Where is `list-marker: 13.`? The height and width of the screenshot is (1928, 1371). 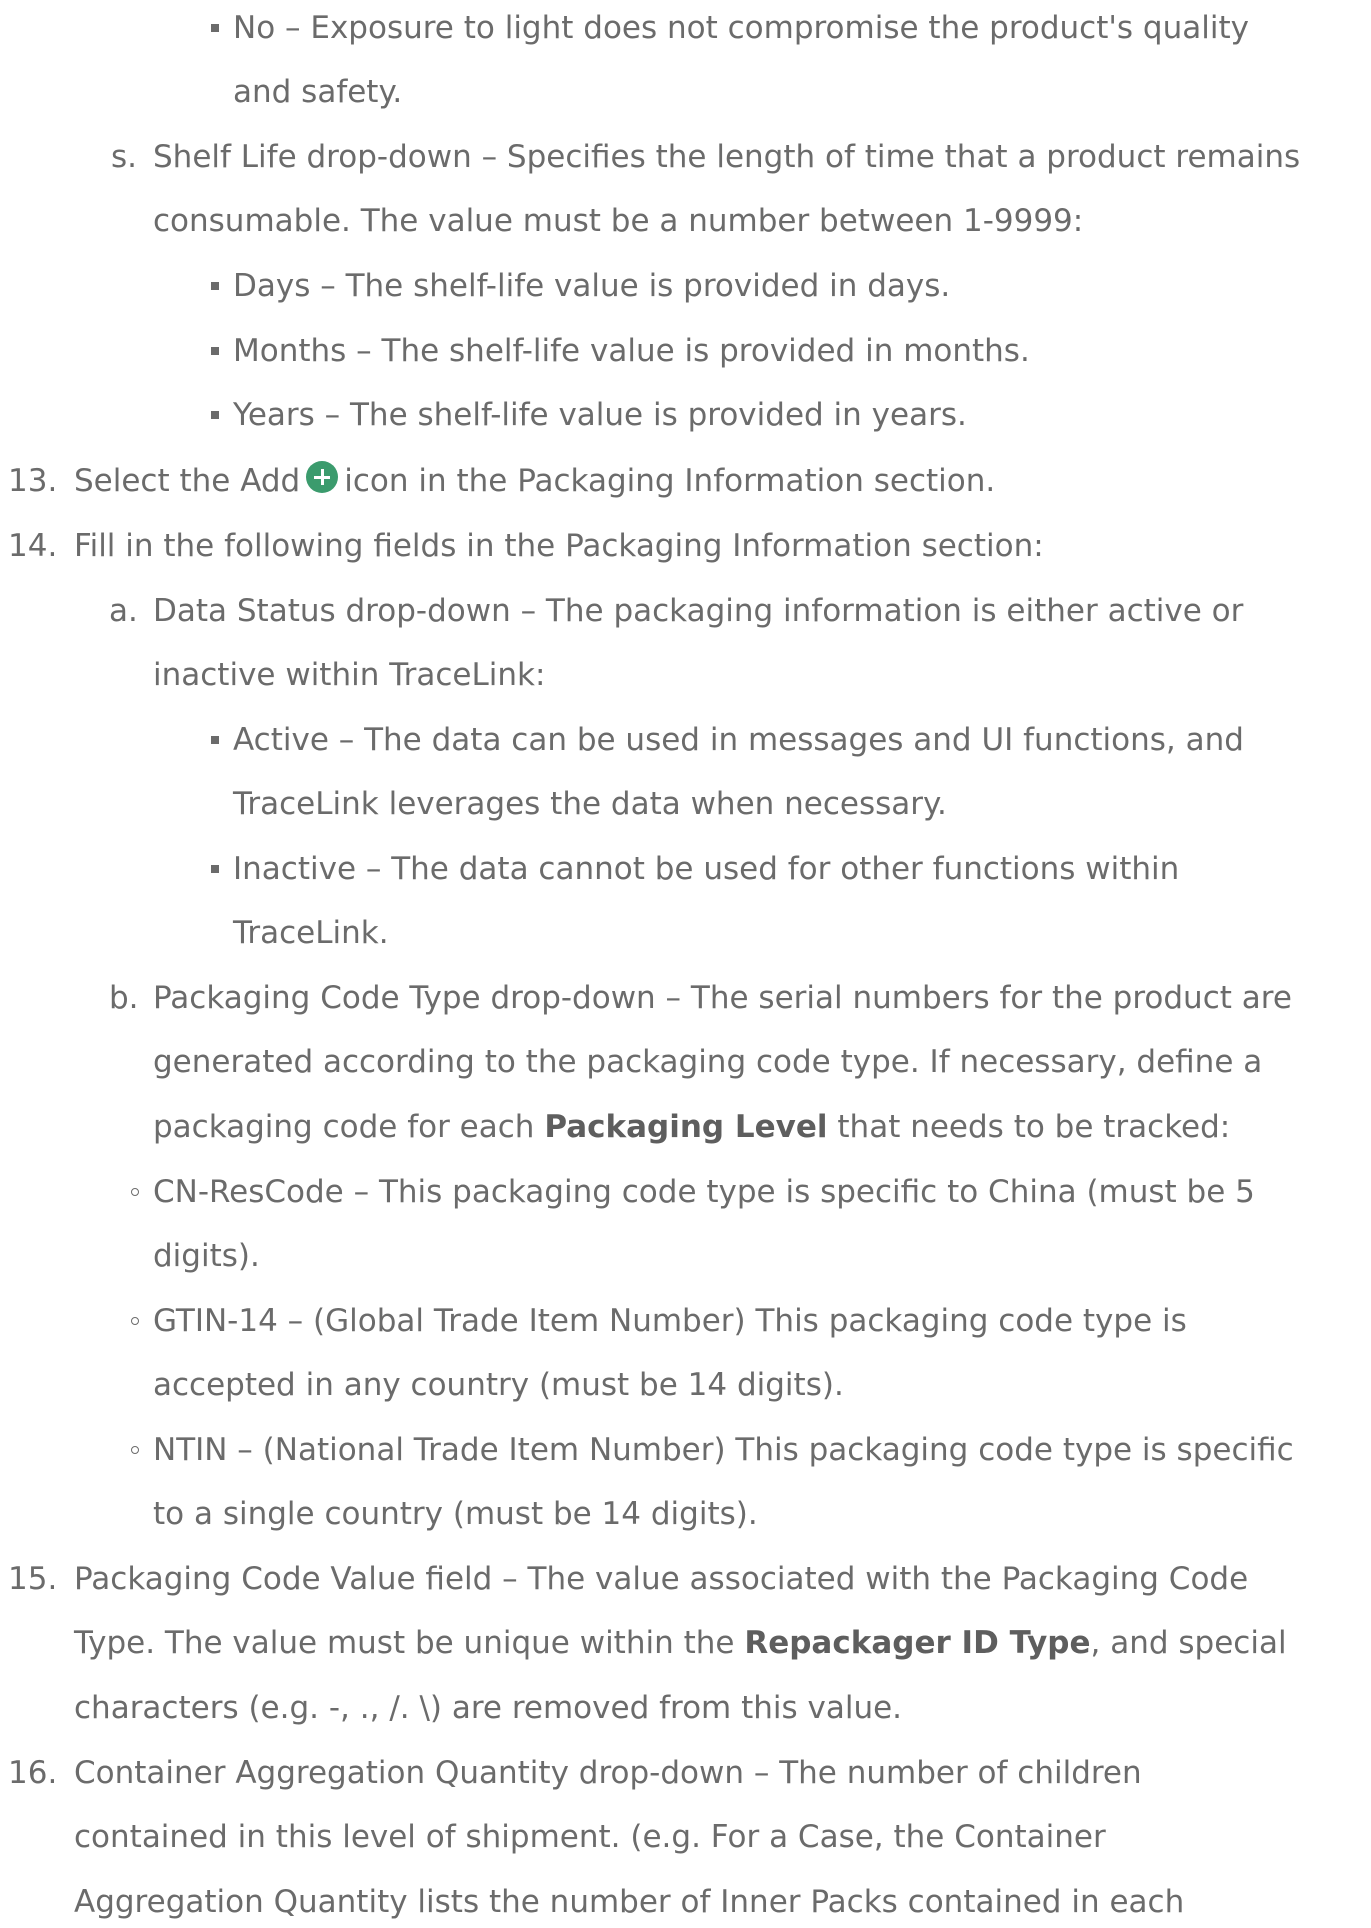 list-marker: 13. is located at coordinates (33, 481).